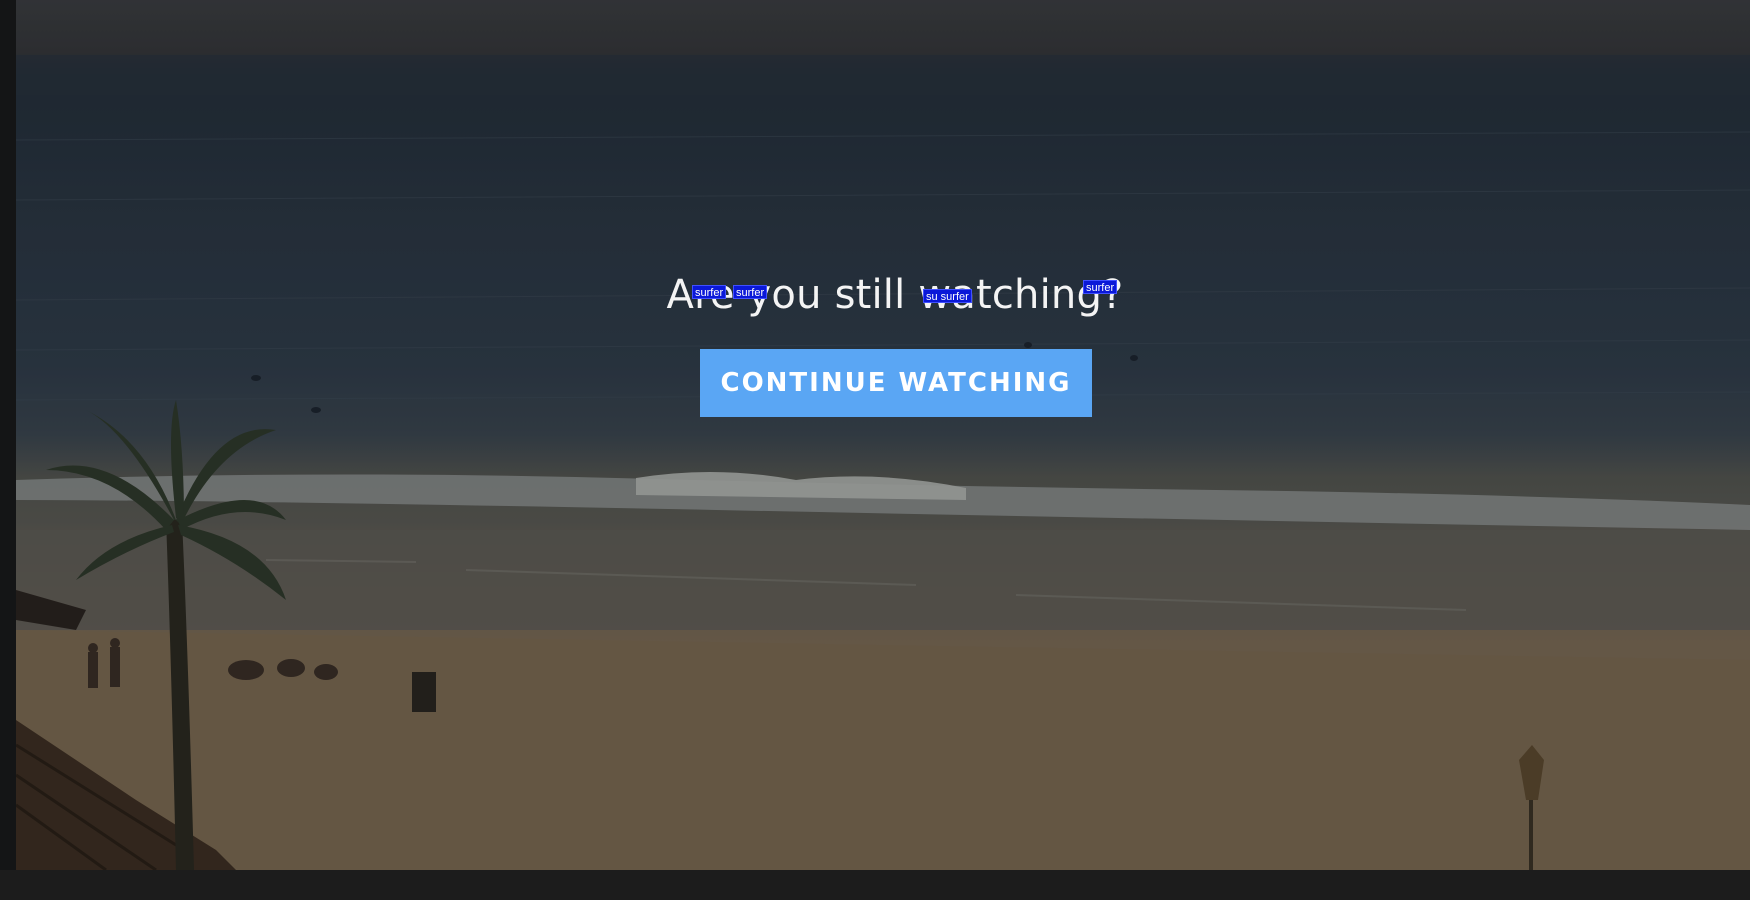 The height and width of the screenshot is (900, 1750). What do you see at coordinates (895, 295) in the screenshot?
I see `still-watching-title: Are you still watching?` at bounding box center [895, 295].